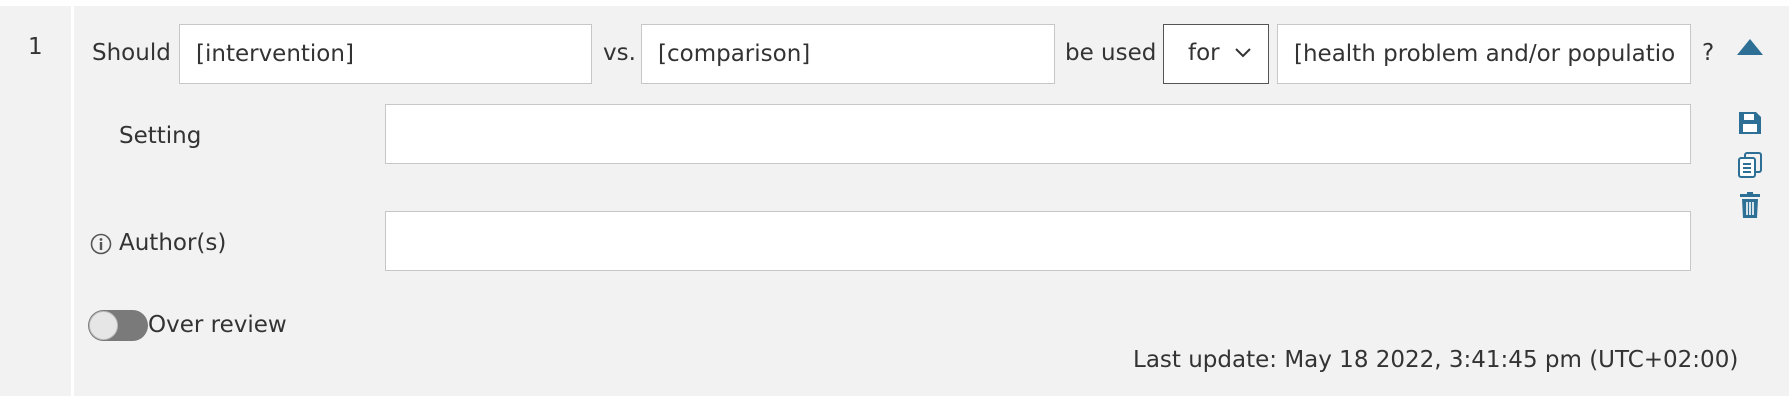 This screenshot has height=407, width=1789. What do you see at coordinates (103, 325) in the screenshot?
I see `toggle-knob` at bounding box center [103, 325].